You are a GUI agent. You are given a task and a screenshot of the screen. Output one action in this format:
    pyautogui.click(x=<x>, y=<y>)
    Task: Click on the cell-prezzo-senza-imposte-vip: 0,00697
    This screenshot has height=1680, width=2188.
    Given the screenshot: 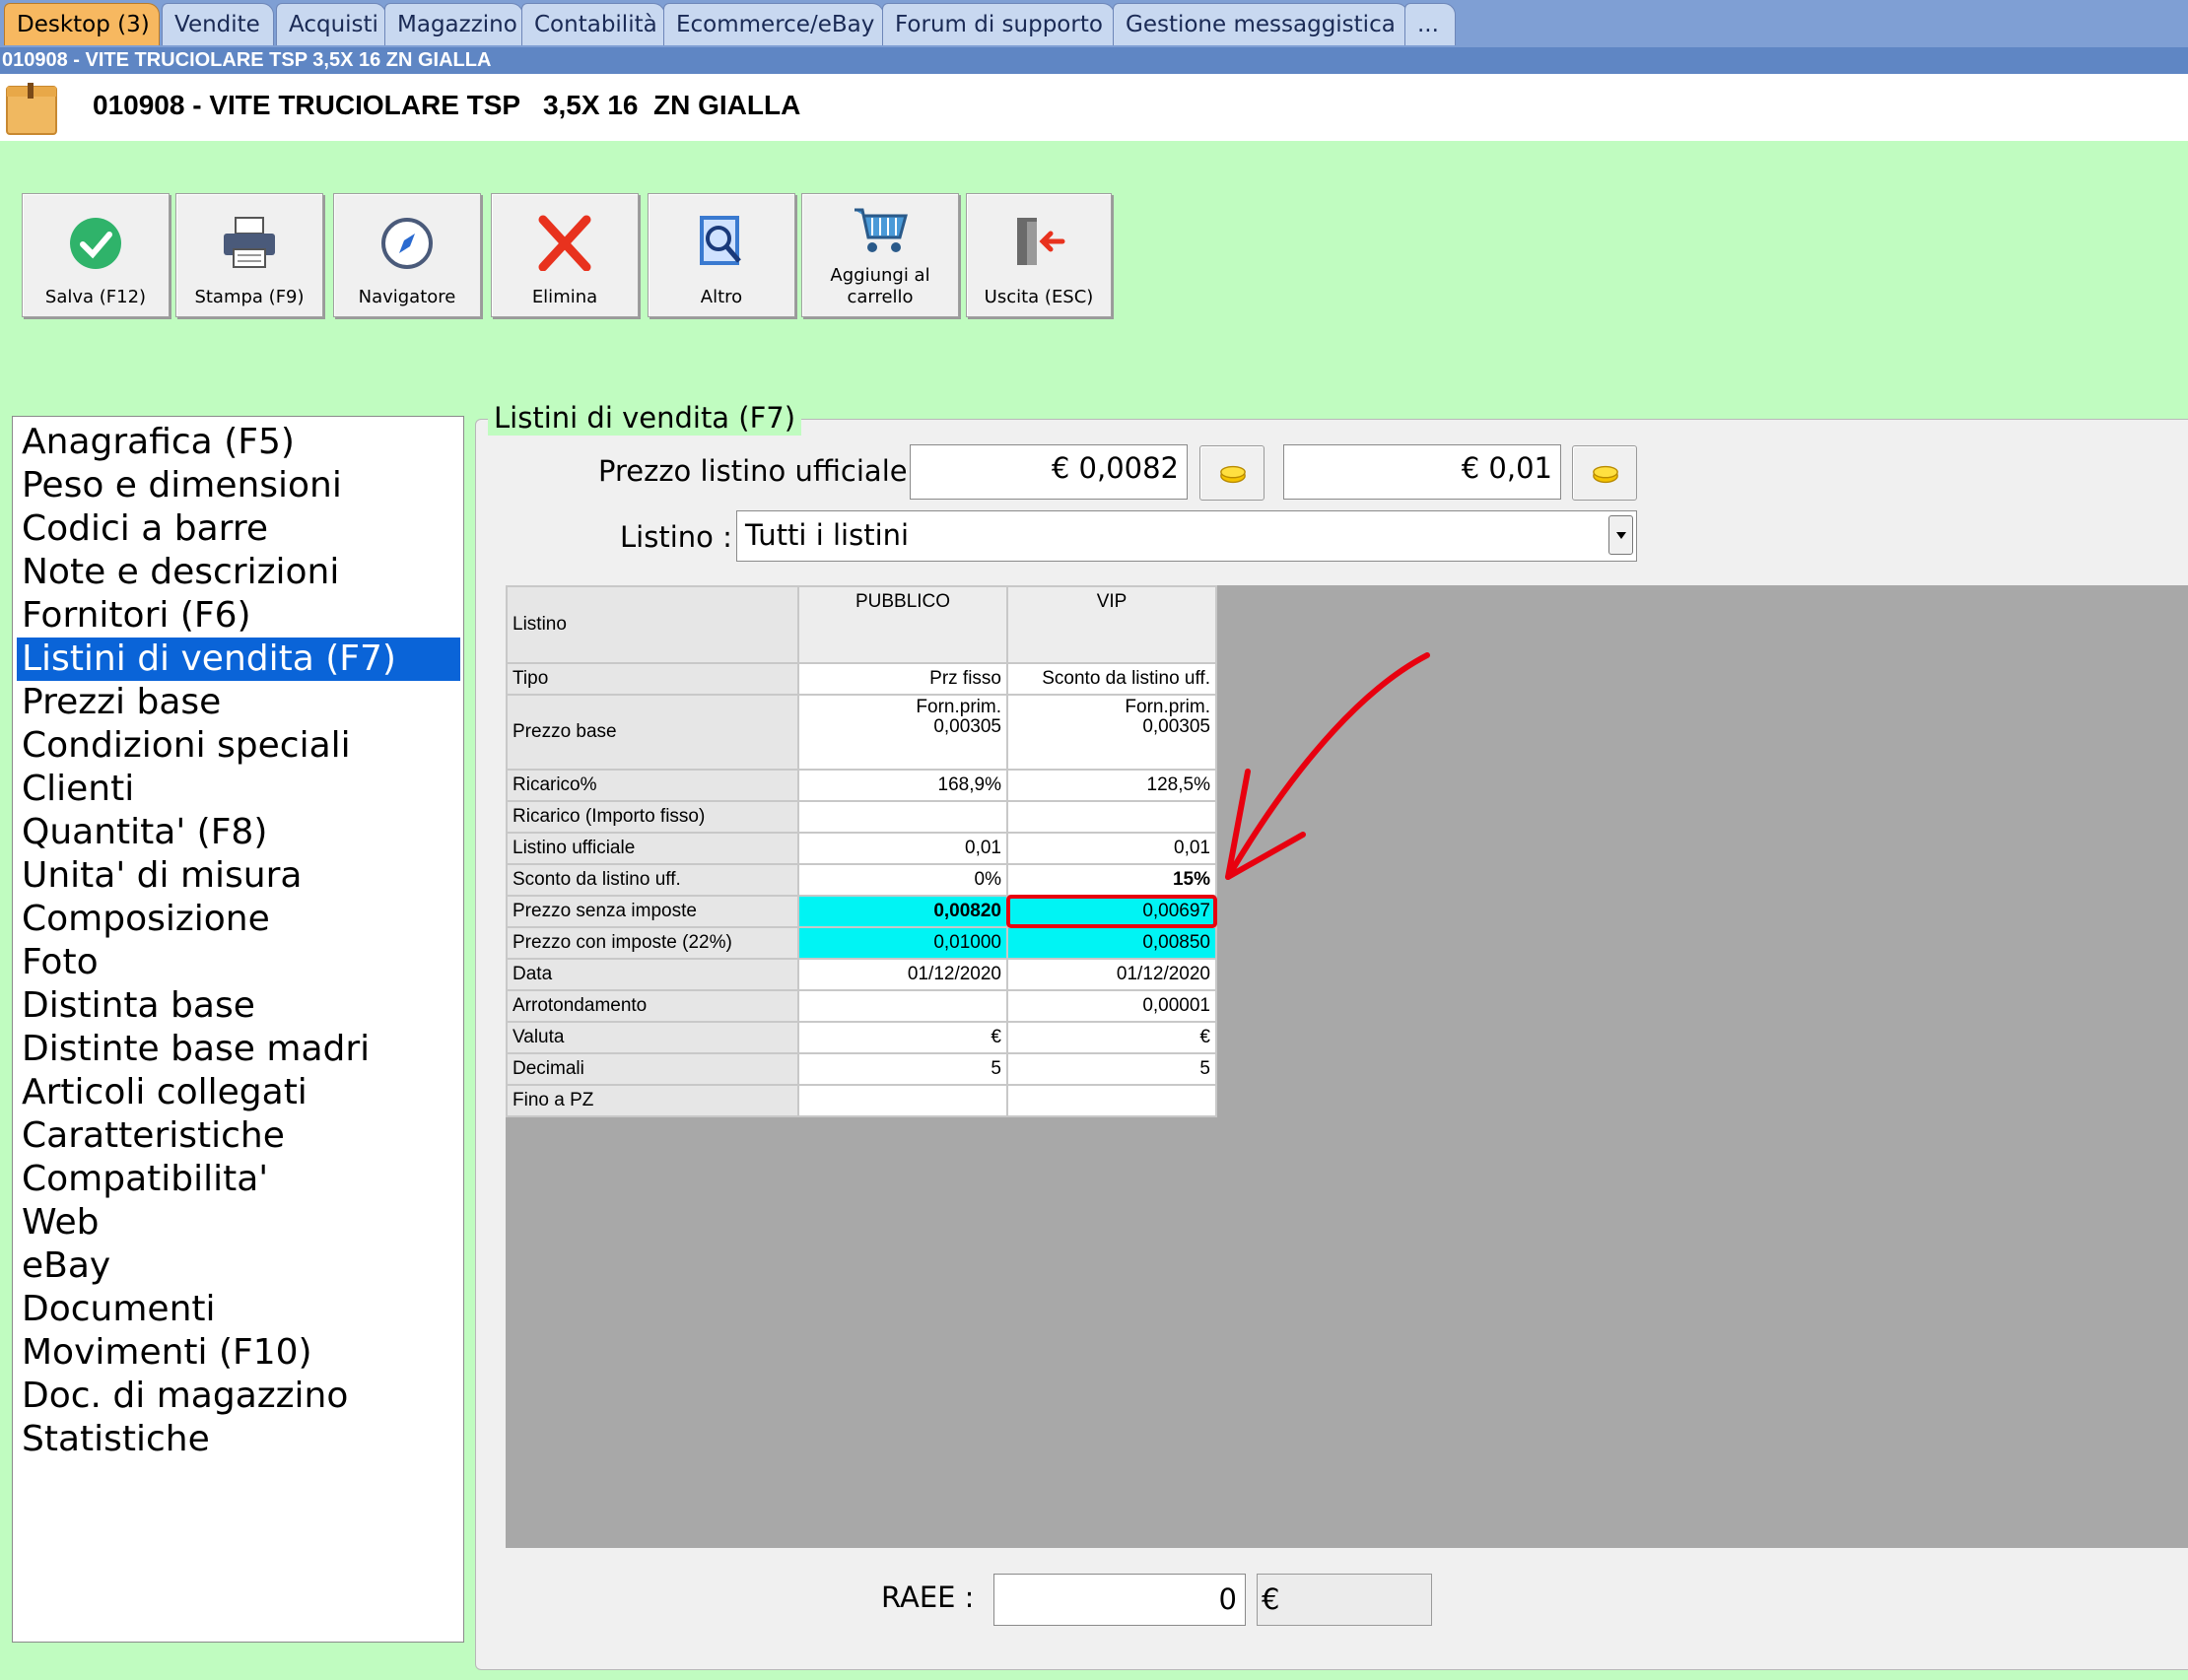 What is the action you would take?
    pyautogui.click(x=1112, y=911)
    